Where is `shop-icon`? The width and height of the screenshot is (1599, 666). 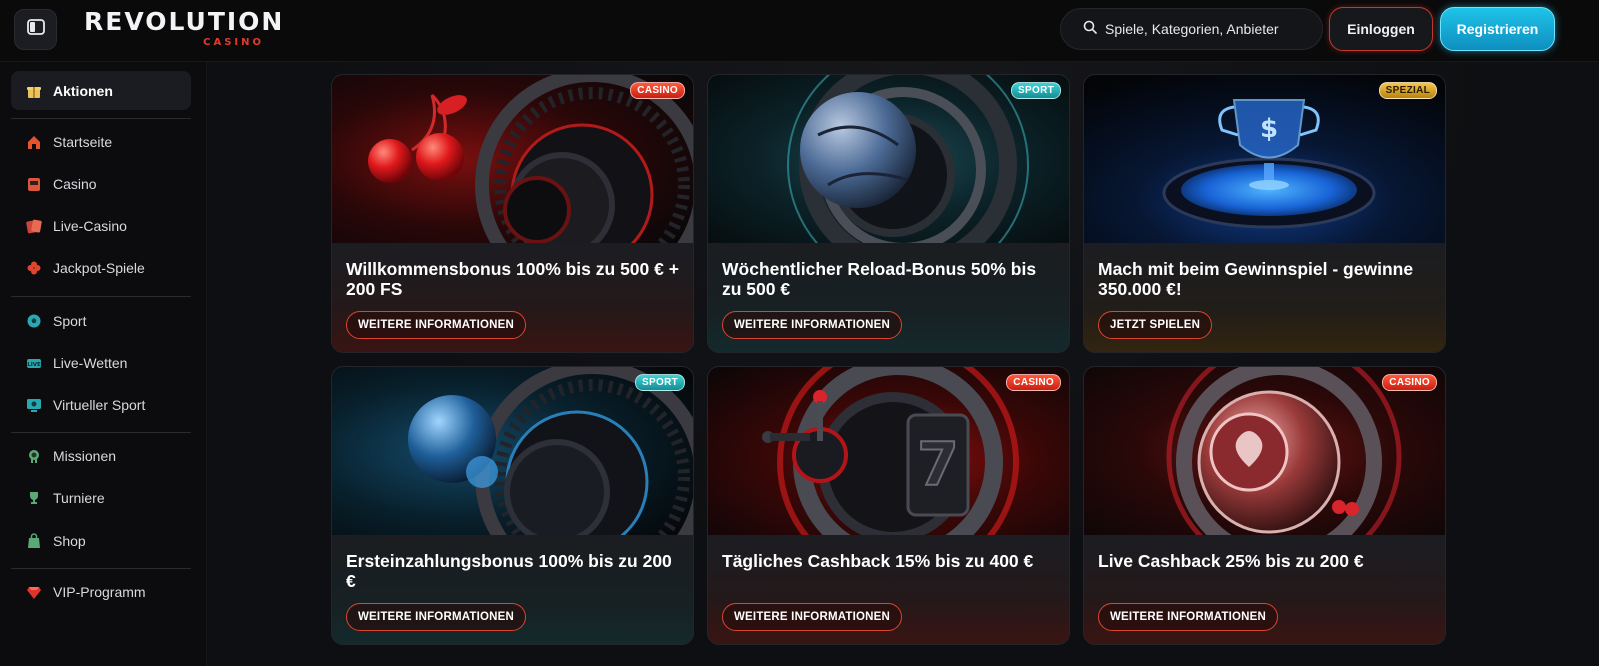 shop-icon is located at coordinates (34, 541).